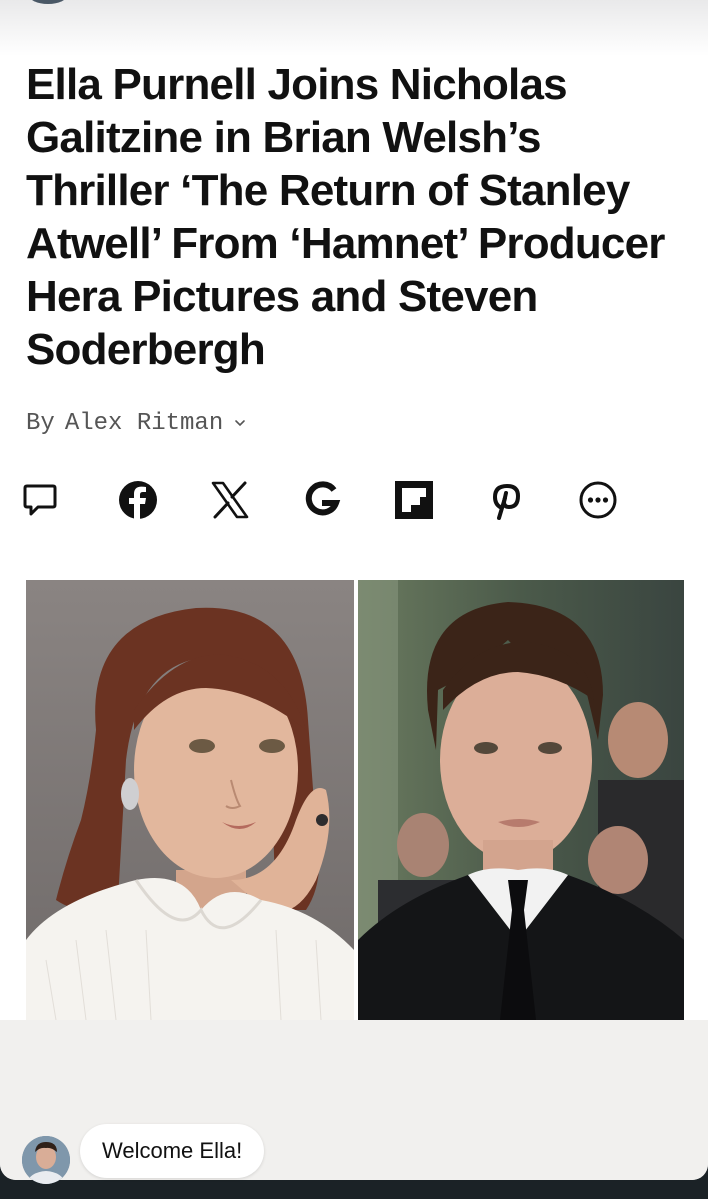 This screenshot has width=708, height=1199. Describe the element at coordinates (240, 423) in the screenshot. I see `chevron-down-icon` at that location.